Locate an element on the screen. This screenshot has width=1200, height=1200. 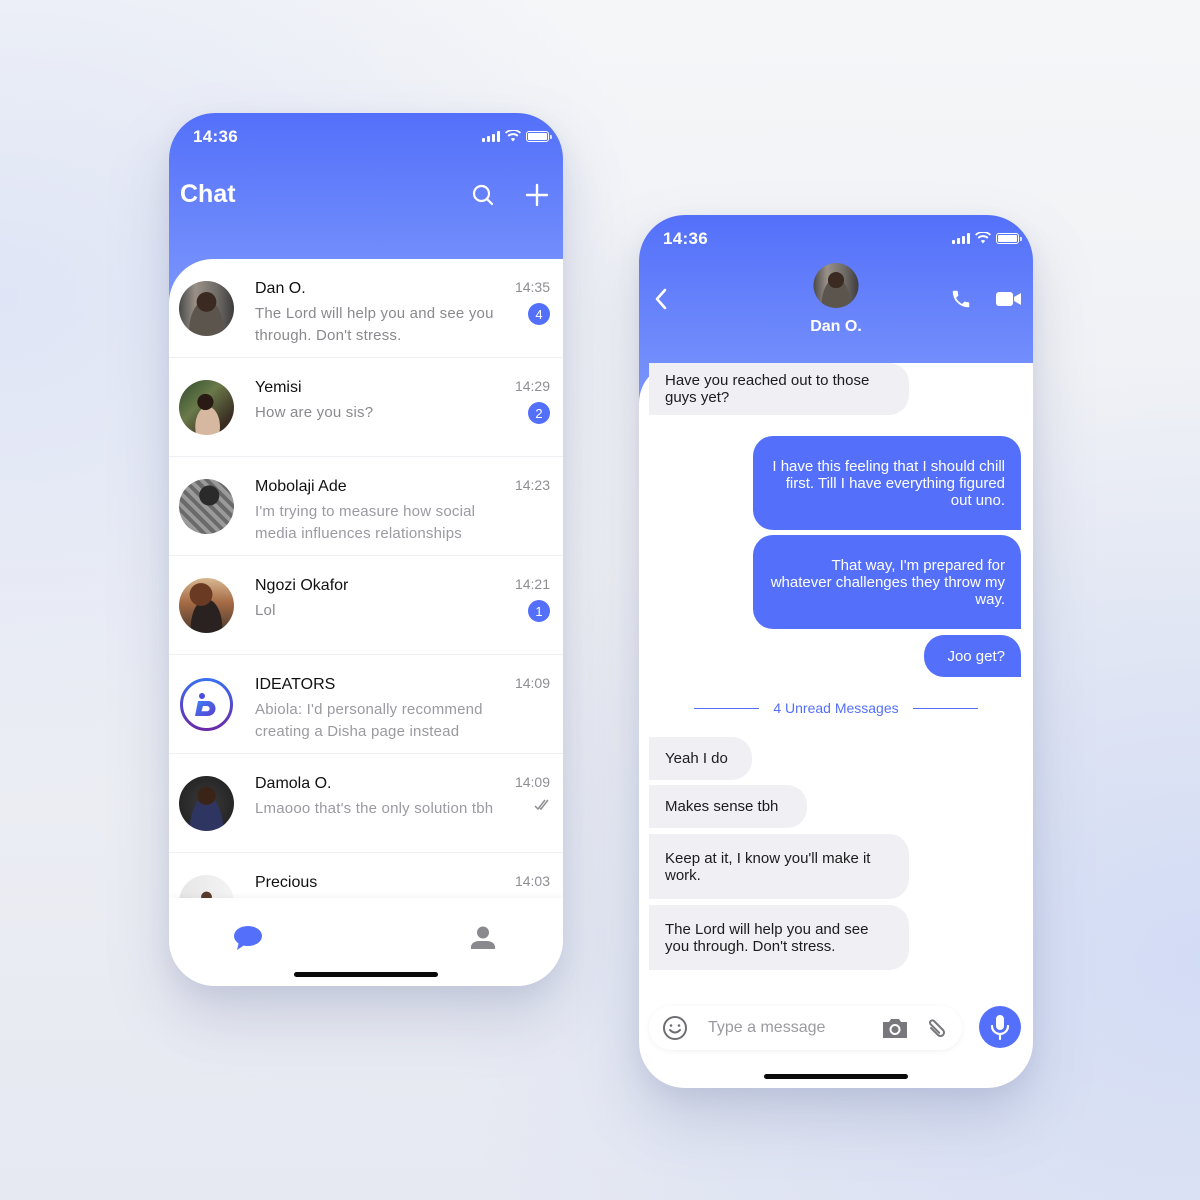
emoji-button is located at coordinates (675, 1028).